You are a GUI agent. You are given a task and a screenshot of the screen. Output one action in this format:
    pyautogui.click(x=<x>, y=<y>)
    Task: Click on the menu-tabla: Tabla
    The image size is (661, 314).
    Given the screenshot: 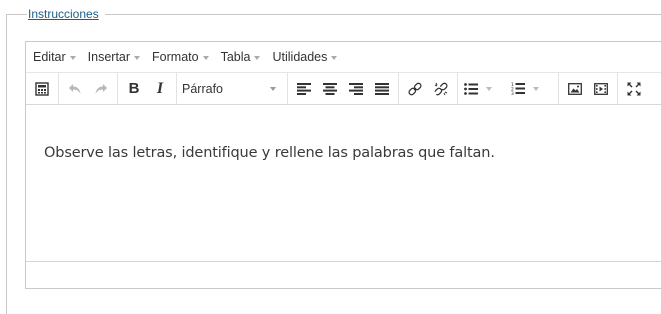 What is the action you would take?
    pyautogui.click(x=241, y=57)
    